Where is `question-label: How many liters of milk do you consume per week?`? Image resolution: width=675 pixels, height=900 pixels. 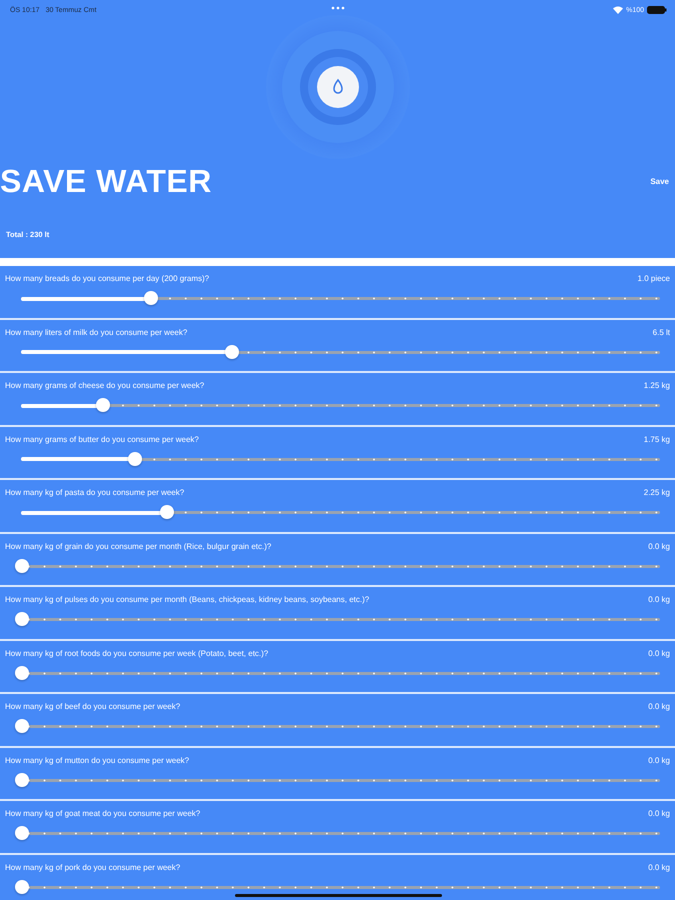
question-label: How many liters of milk do you consume per week? is located at coordinates (96, 332).